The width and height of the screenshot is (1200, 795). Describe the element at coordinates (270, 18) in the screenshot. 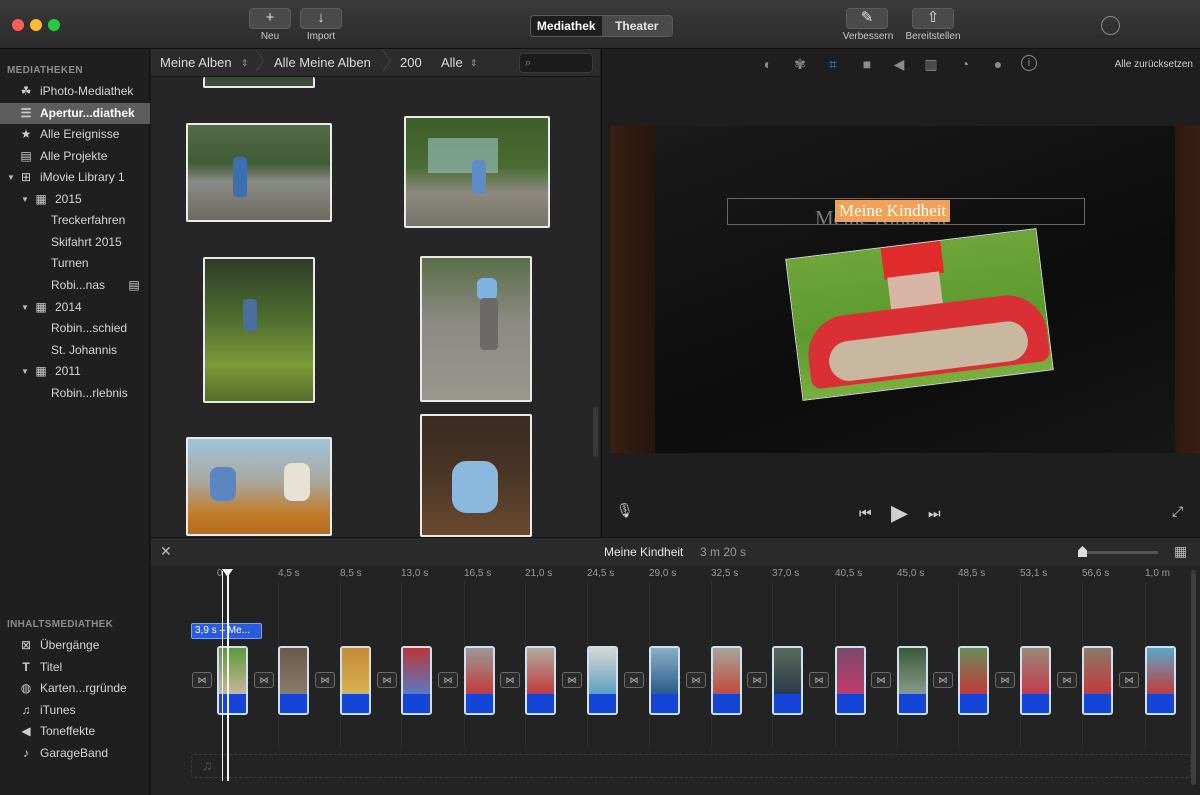

I see `new-button: +` at that location.